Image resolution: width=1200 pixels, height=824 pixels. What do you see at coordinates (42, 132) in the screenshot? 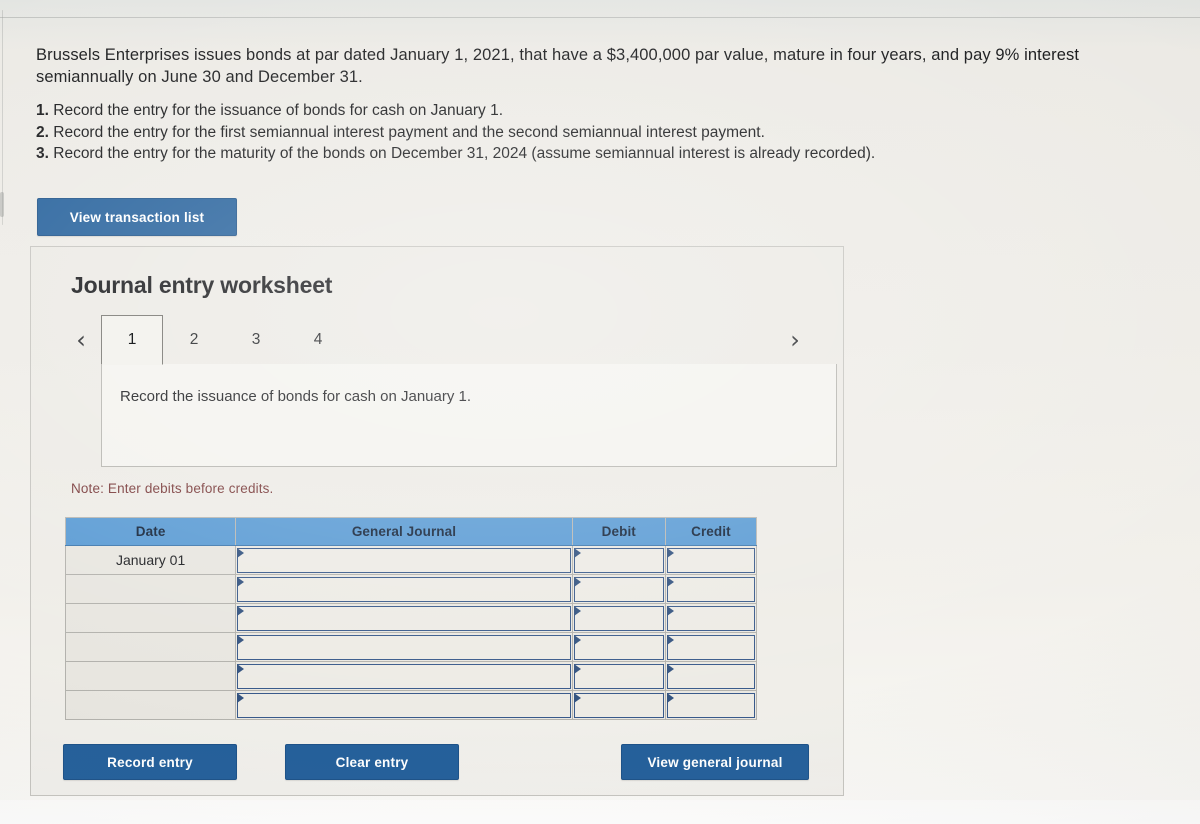
I see `requirement-number: 2.` at bounding box center [42, 132].